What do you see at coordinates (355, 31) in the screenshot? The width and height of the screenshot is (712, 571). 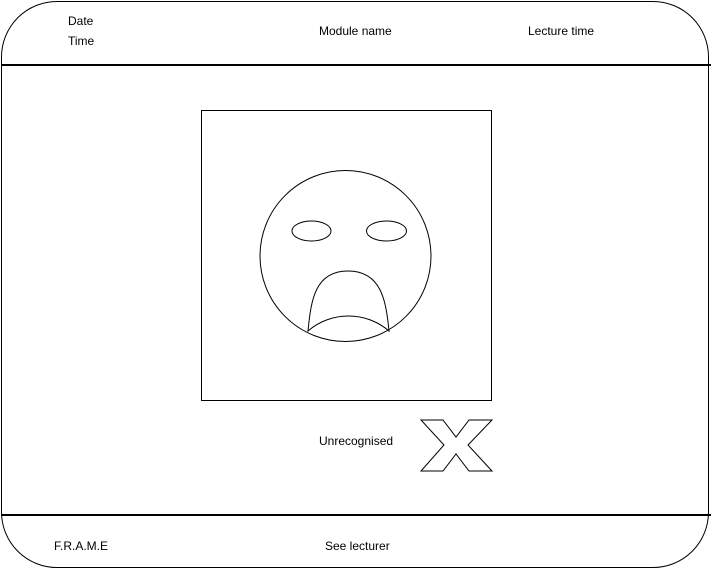 I see `module-name-label: Module name` at bounding box center [355, 31].